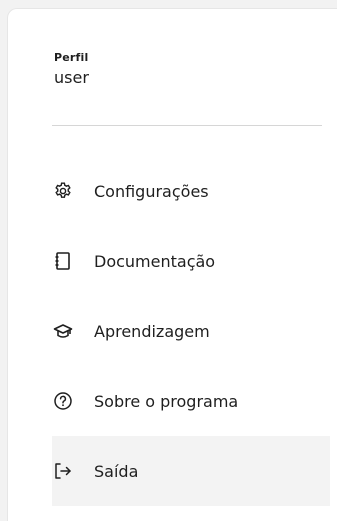 Image resolution: width=337 pixels, height=521 pixels. Describe the element at coordinates (63, 471) in the screenshot. I see `logout-icon` at that location.